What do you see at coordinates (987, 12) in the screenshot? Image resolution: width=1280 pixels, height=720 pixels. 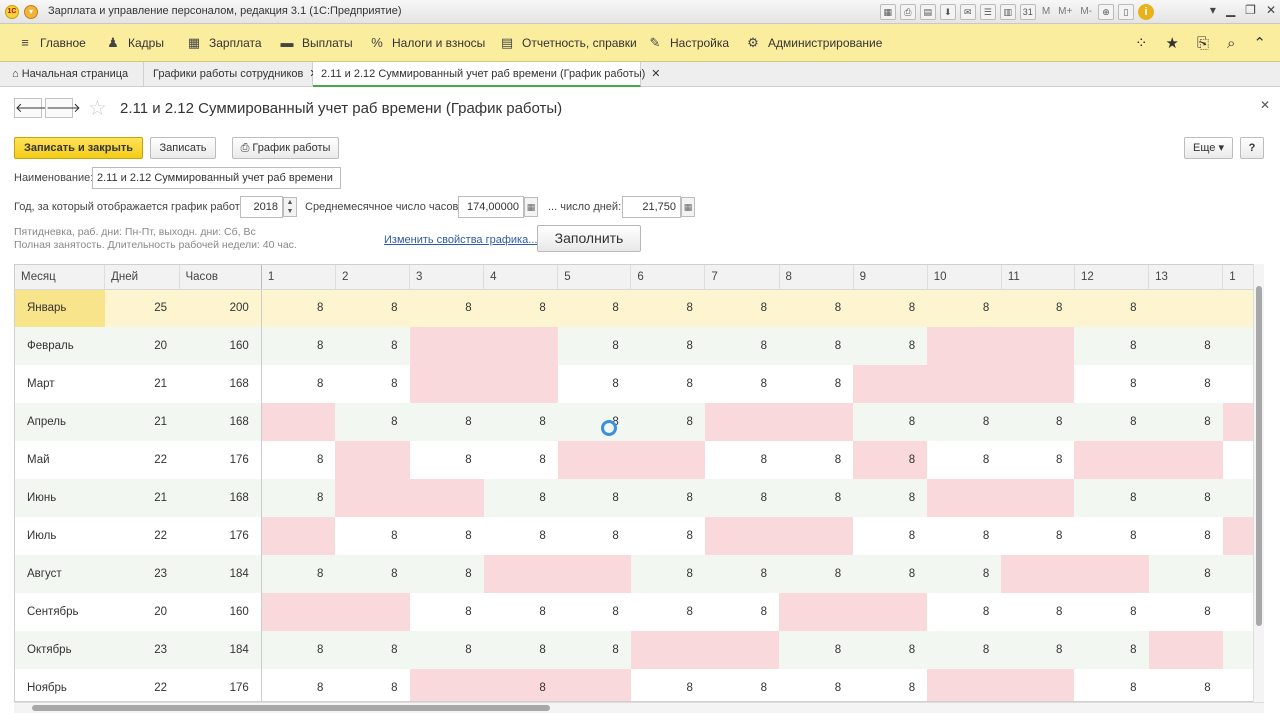 I see `list-icon: ☰` at bounding box center [987, 12].